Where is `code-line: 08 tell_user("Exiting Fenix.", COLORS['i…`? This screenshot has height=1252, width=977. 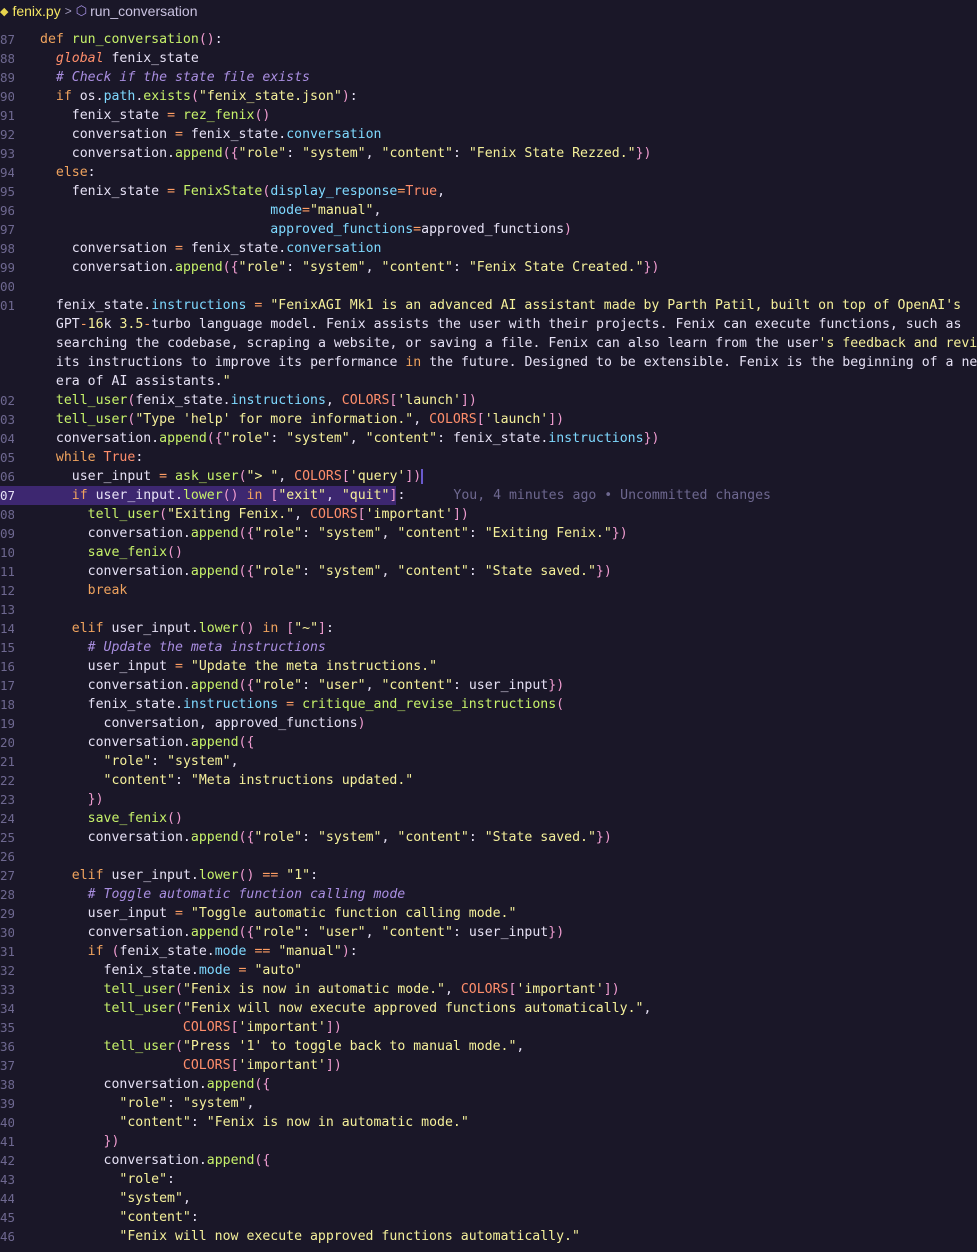 code-line: 08 tell_user("Exiting Fenix.", COLORS['i… is located at coordinates (488, 514).